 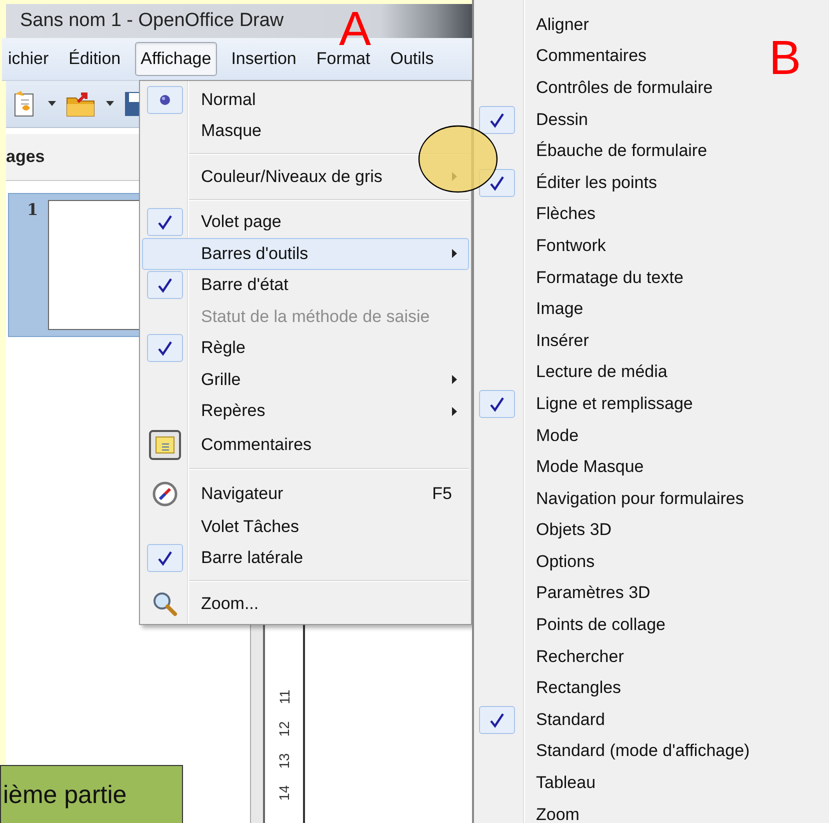 I want to click on submenu-item: Rechercher, so click(x=552, y=656).